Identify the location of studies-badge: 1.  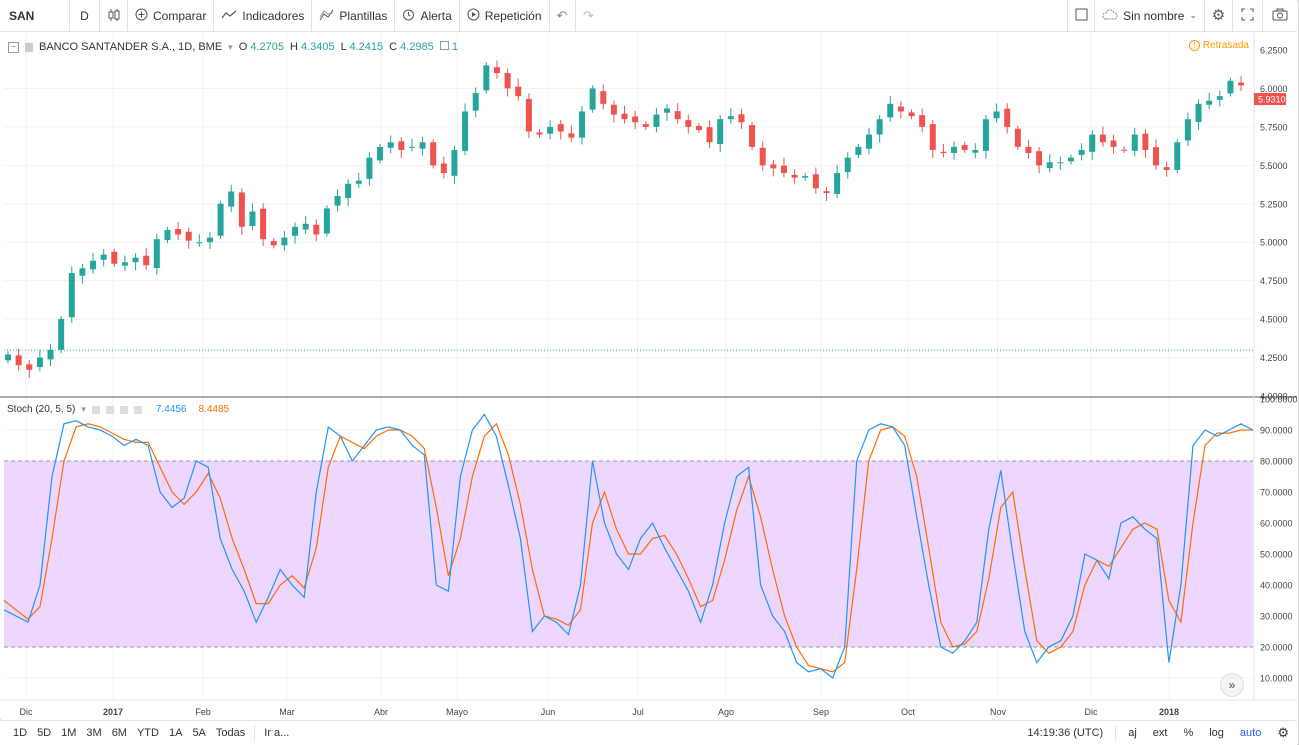
(448, 47).